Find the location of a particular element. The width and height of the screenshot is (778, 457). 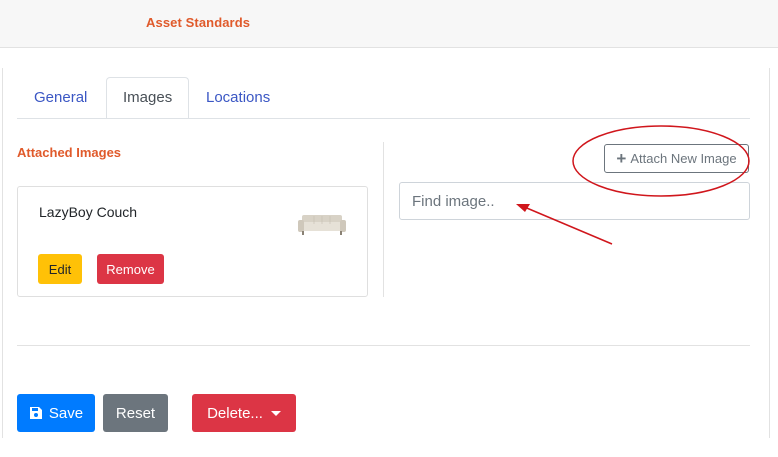

reset-button: Reset is located at coordinates (135, 413).